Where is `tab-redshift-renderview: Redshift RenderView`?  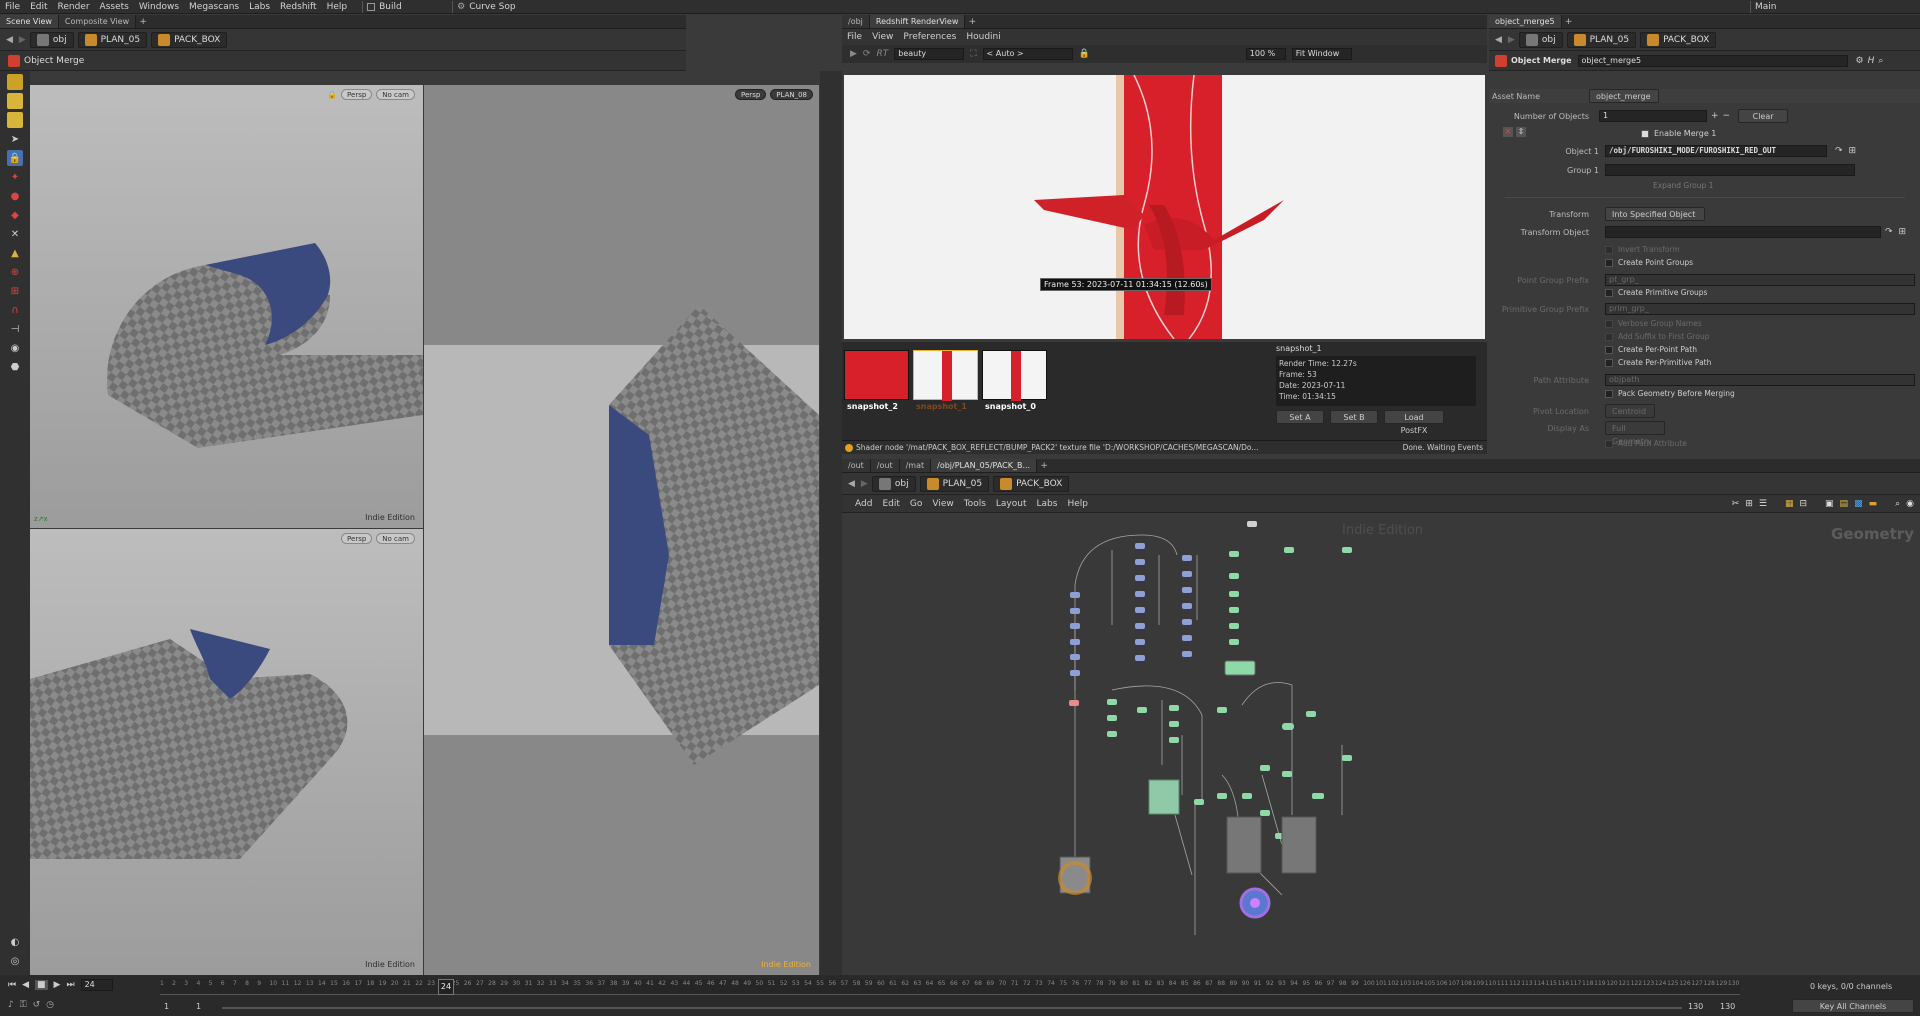
tab-redshift-renderview: Redshift RenderView is located at coordinates (917, 21).